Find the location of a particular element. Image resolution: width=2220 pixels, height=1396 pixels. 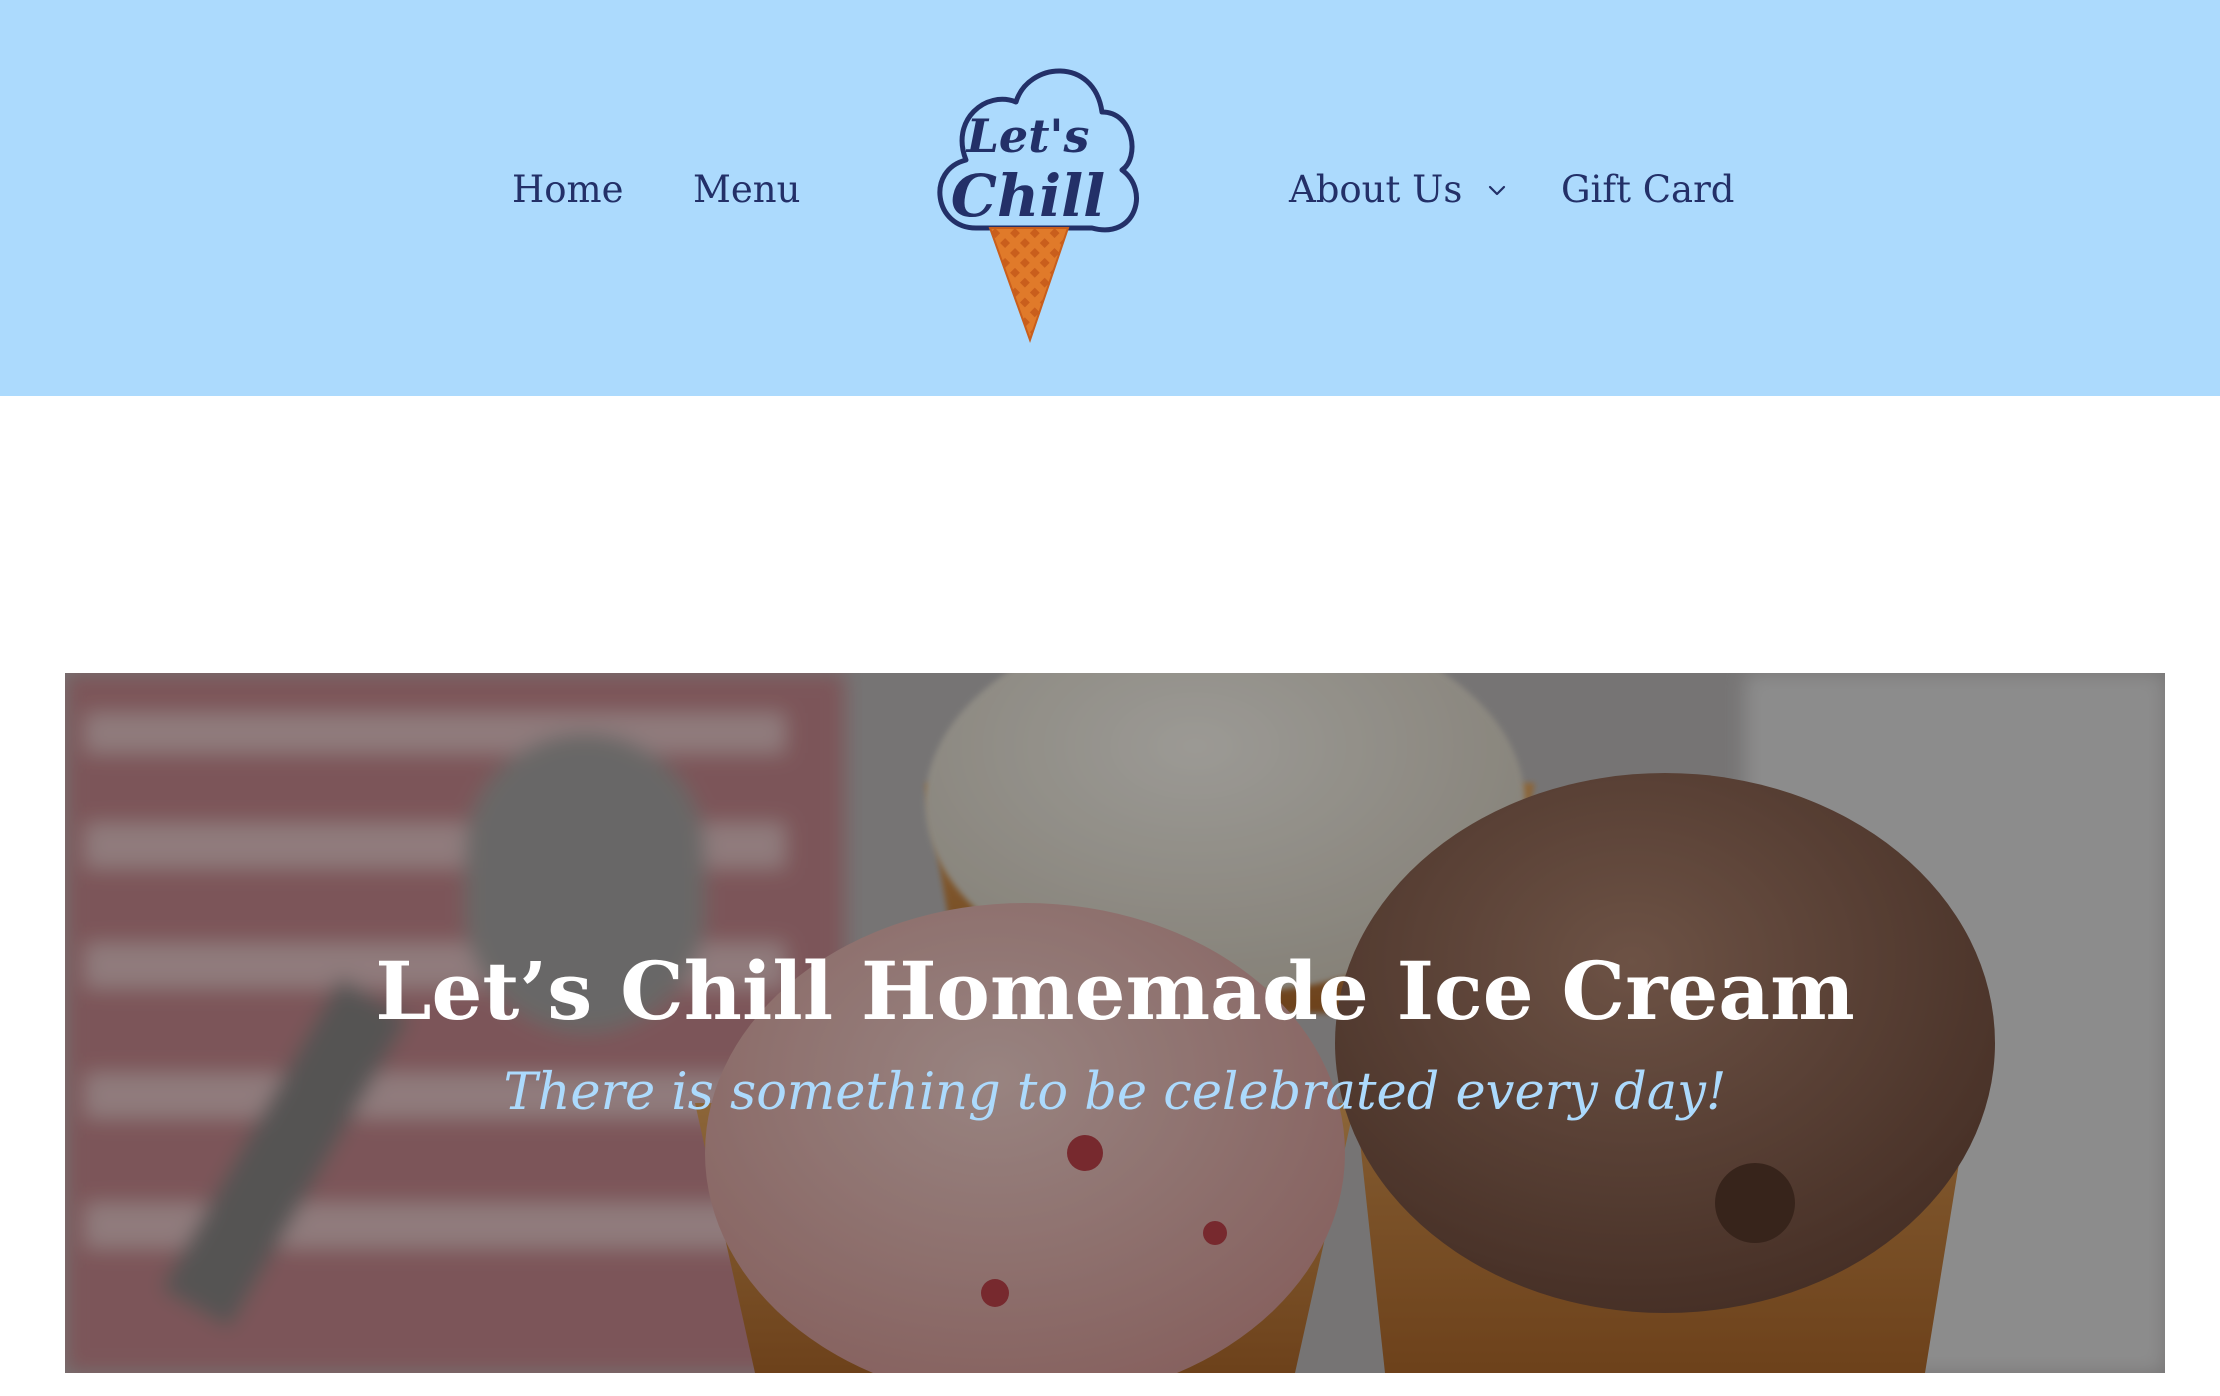

nav-gift-card-link: Gift Card is located at coordinates (1647, 190).